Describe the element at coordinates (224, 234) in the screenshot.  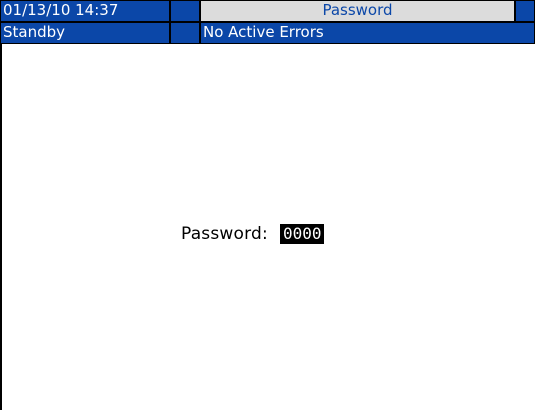
I see `password-label: Password:` at that location.